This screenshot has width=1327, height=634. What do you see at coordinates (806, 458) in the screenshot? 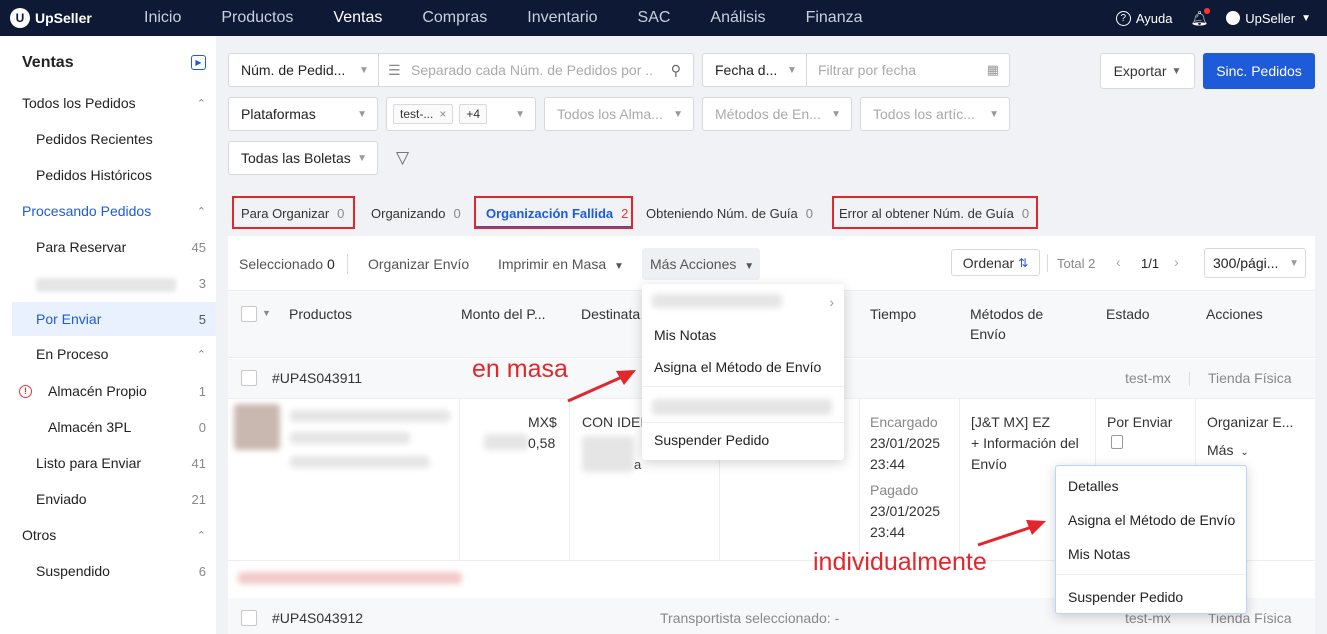
I see `annotation-arrows` at bounding box center [806, 458].